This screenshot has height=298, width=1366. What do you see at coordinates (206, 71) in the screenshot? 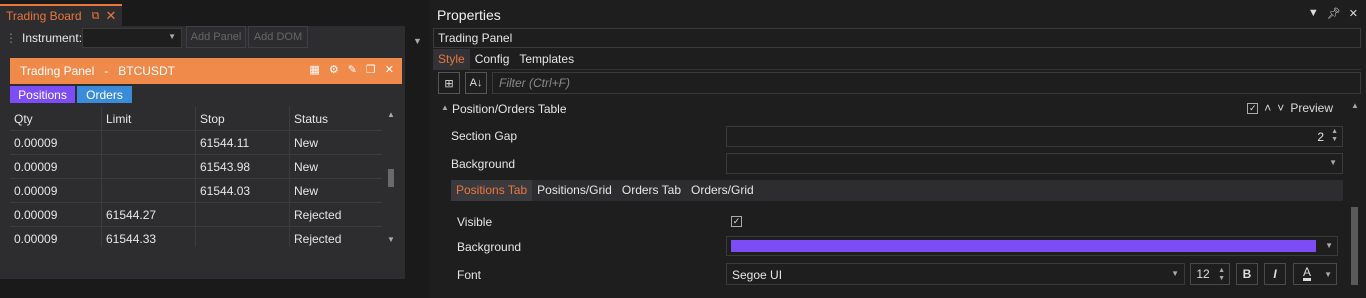
I see `trading-panel-header: Trading Panel - BTCUSDT ▦ ⚙ ✎ ❐ ✕` at bounding box center [206, 71].